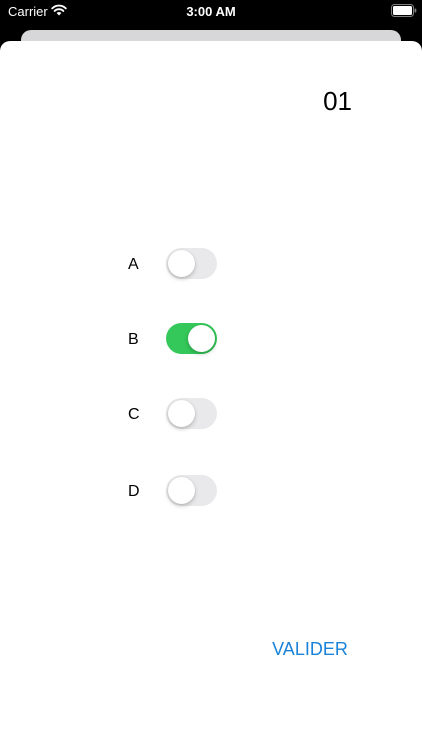  What do you see at coordinates (404, 10) in the screenshot?
I see `battery-icon` at bounding box center [404, 10].